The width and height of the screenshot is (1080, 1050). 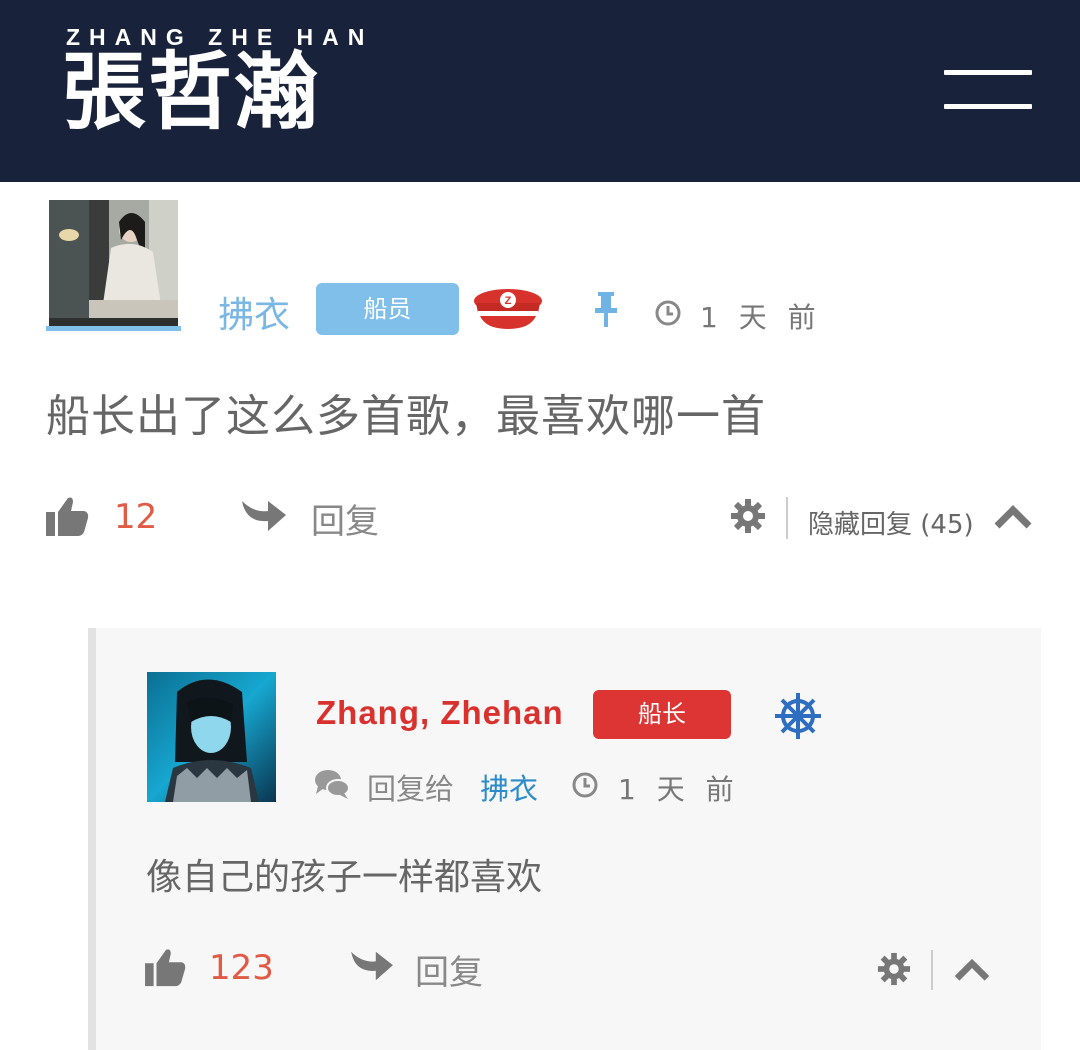 What do you see at coordinates (254, 312) in the screenshot?
I see `post-author-name: 拂衣` at bounding box center [254, 312].